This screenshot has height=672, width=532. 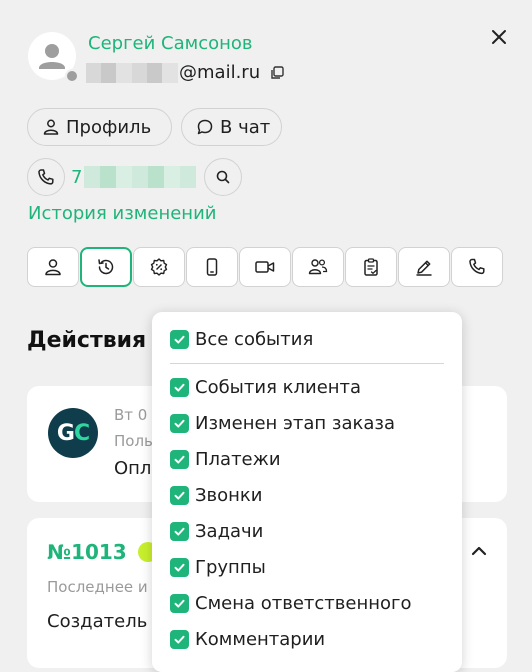 I want to click on email-row: @mail.ru, so click(x=185, y=72).